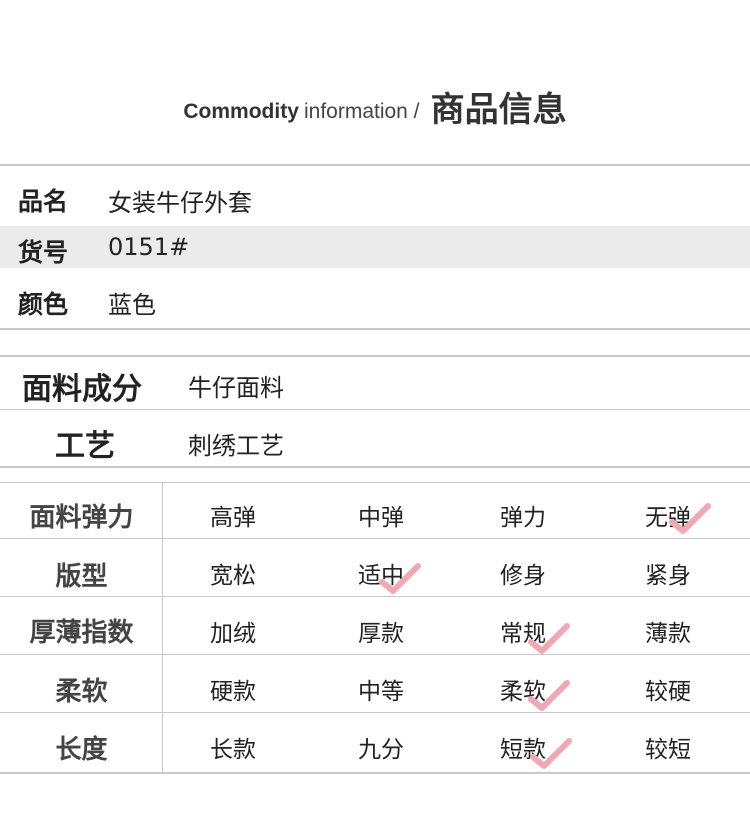 The height and width of the screenshot is (820, 750). What do you see at coordinates (81, 518) in the screenshot?
I see `attr-label-elasticity: 面料弹力` at bounding box center [81, 518].